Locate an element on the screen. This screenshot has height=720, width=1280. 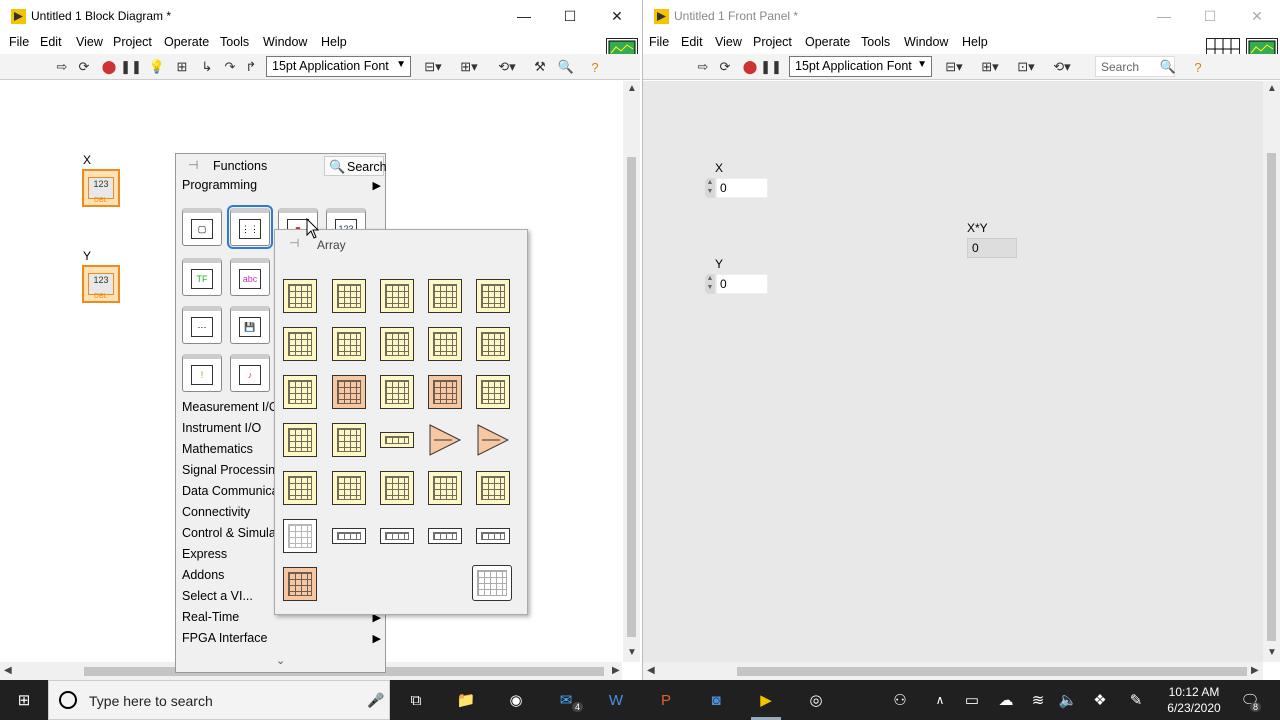
interpolate-1d-array-icon is located at coordinates (300, 440).